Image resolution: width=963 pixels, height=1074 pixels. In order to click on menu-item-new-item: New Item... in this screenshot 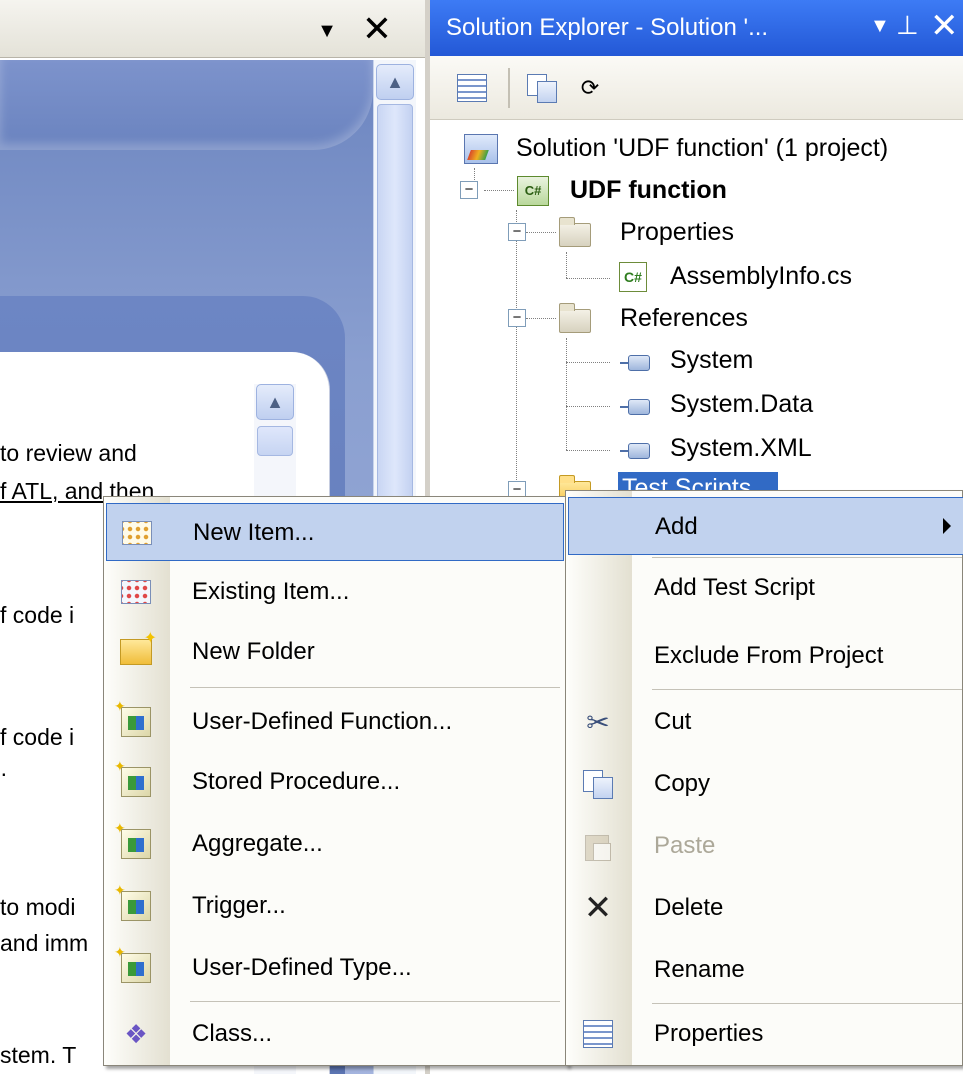, I will do `click(335, 532)`.